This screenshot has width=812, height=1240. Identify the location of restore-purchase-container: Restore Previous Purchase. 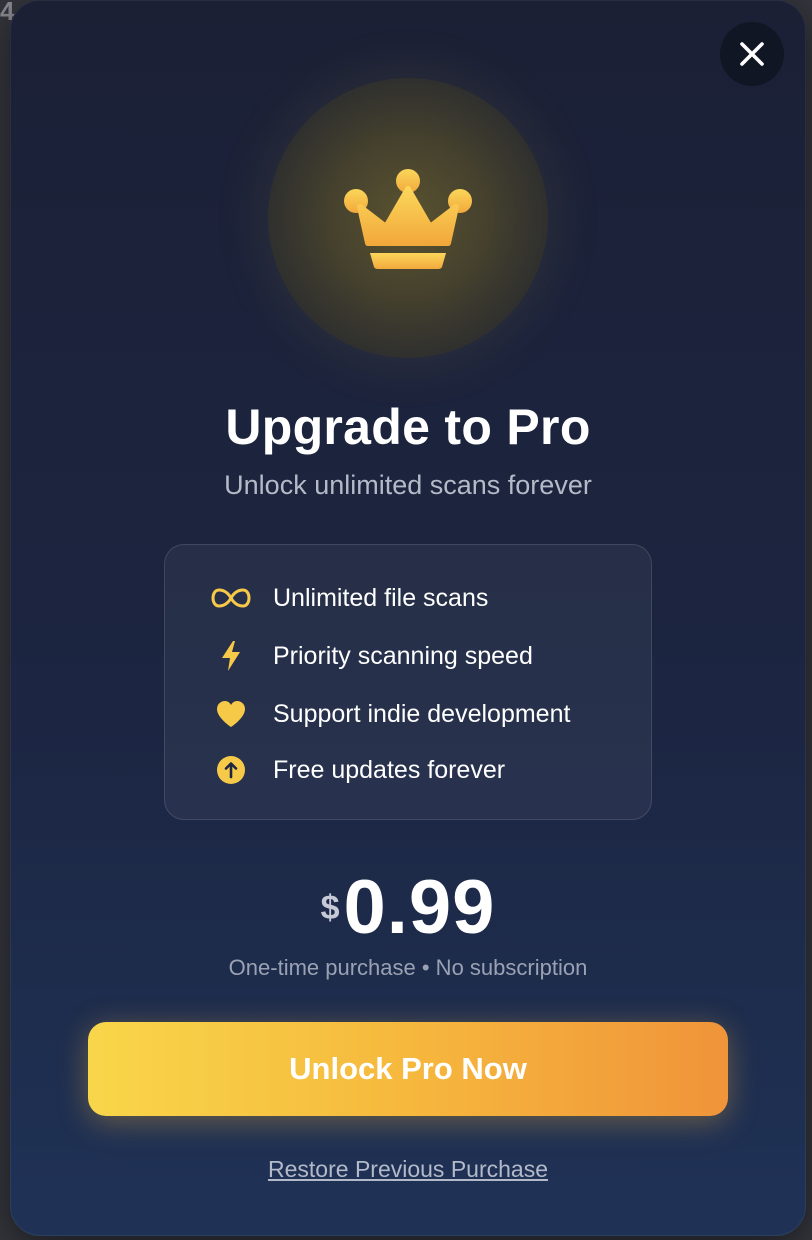
(408, 1169).